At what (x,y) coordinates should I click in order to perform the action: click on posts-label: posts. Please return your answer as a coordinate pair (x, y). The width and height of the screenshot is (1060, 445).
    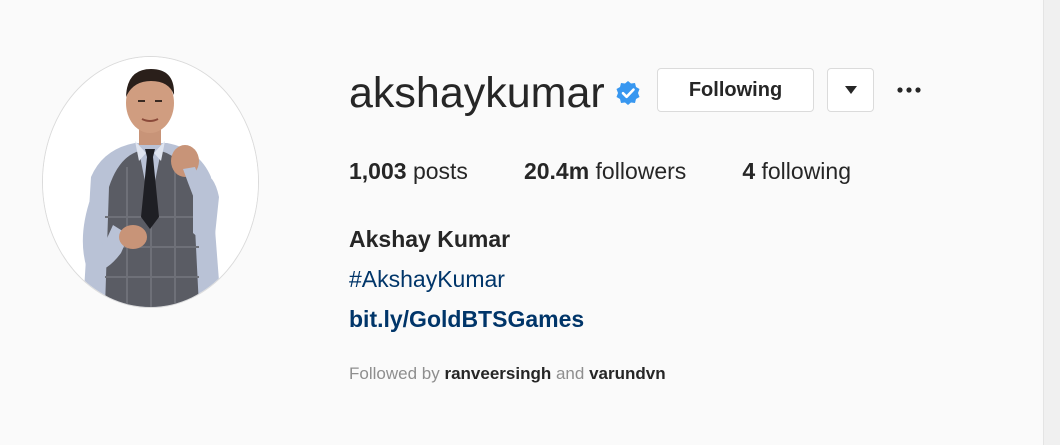
    Looking at the image, I should click on (440, 171).